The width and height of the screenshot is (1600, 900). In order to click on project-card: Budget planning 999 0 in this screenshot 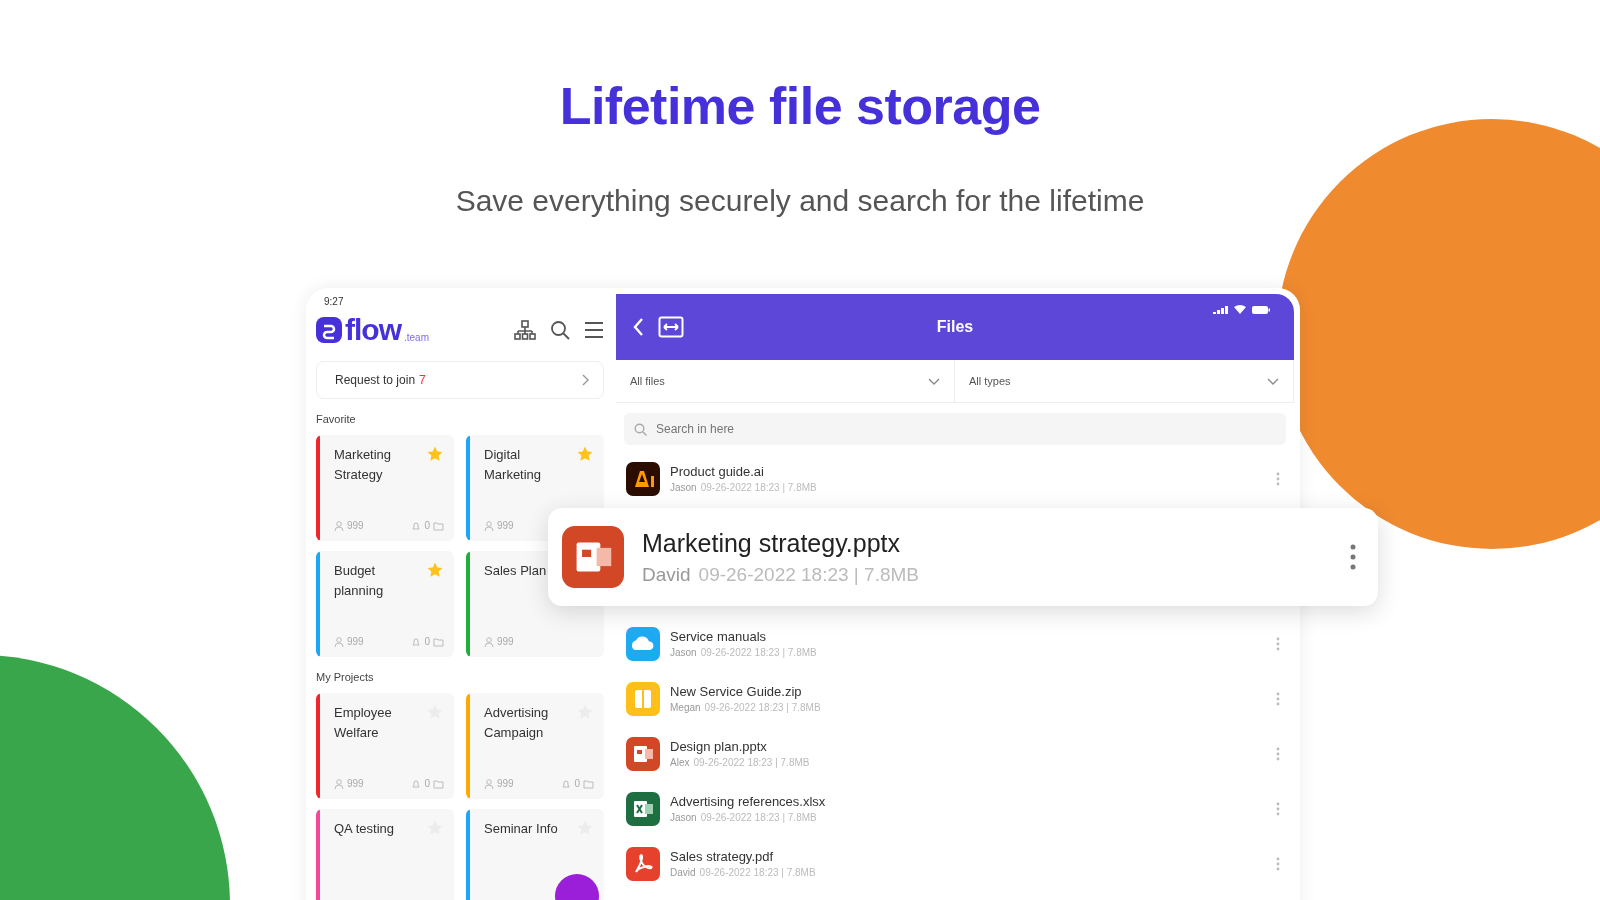, I will do `click(385, 604)`.